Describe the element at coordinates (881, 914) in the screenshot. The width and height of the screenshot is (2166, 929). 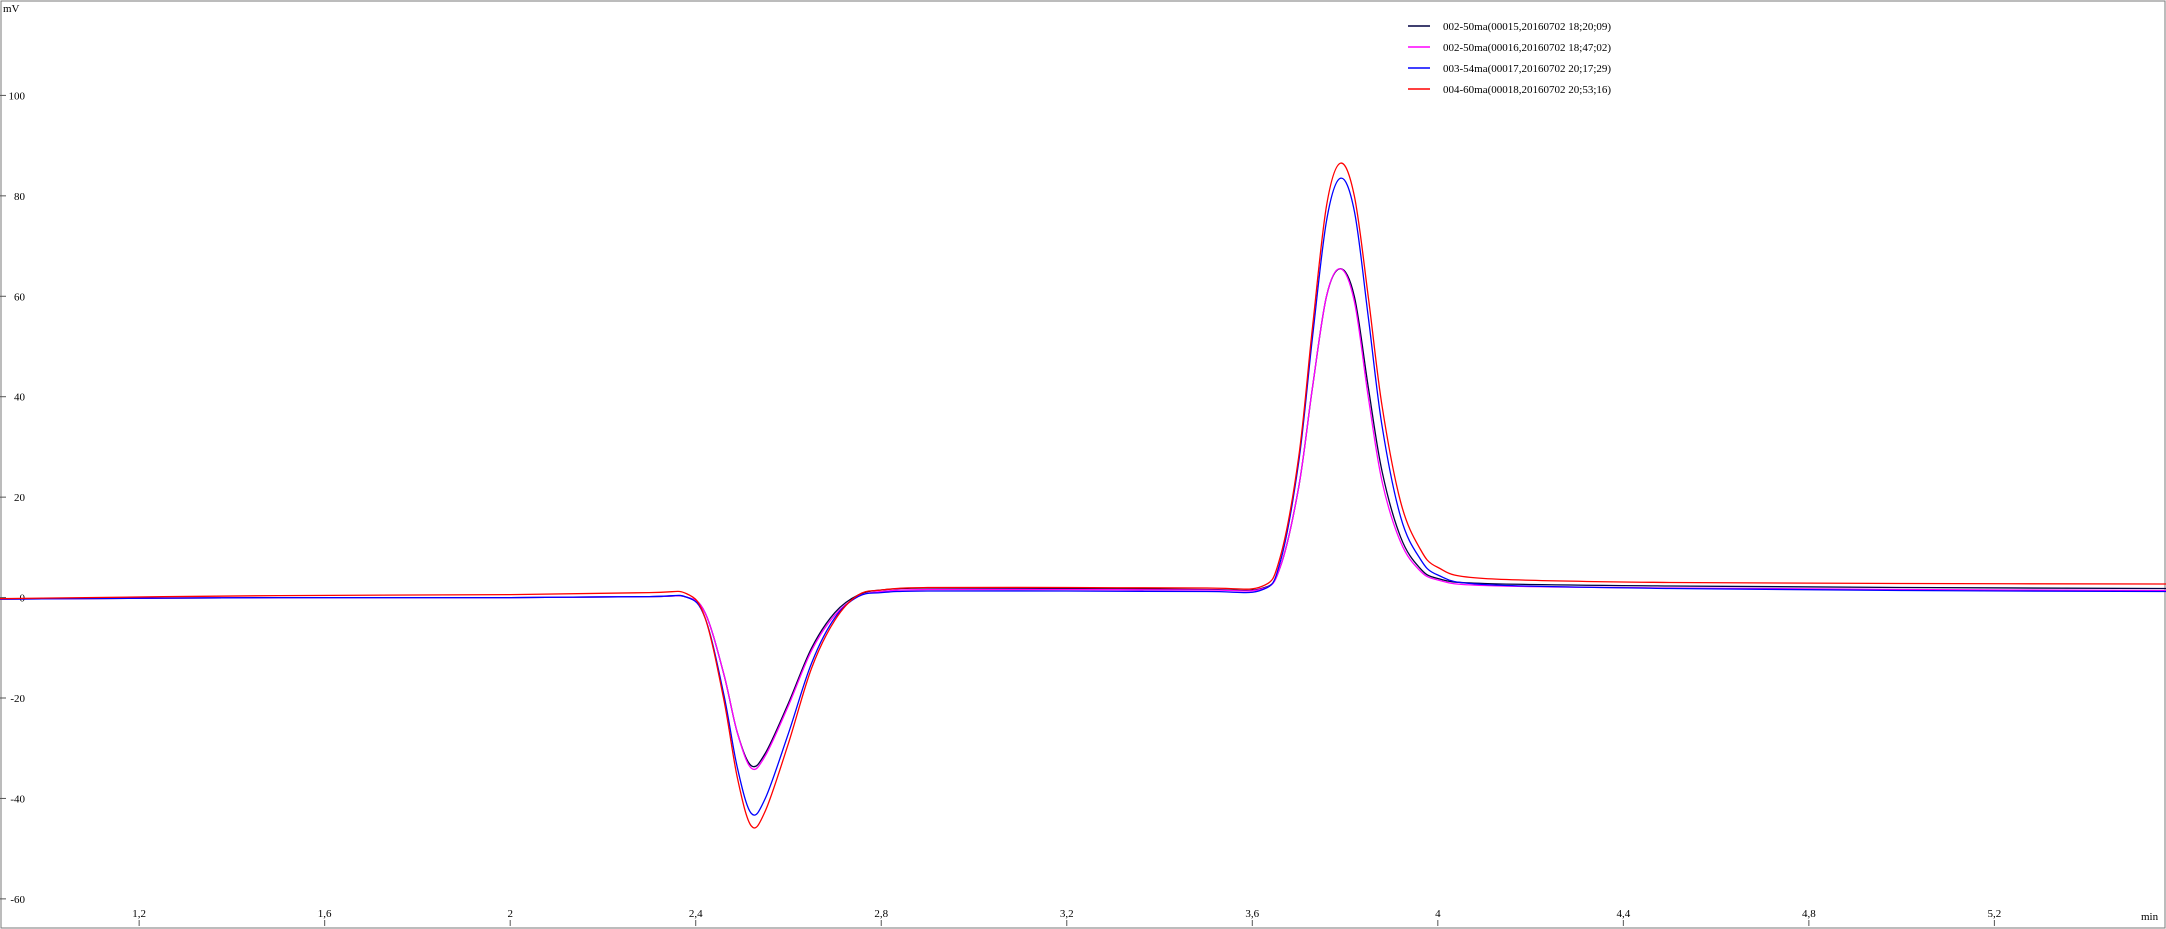
I see `x-tick-label: 2,8` at that location.